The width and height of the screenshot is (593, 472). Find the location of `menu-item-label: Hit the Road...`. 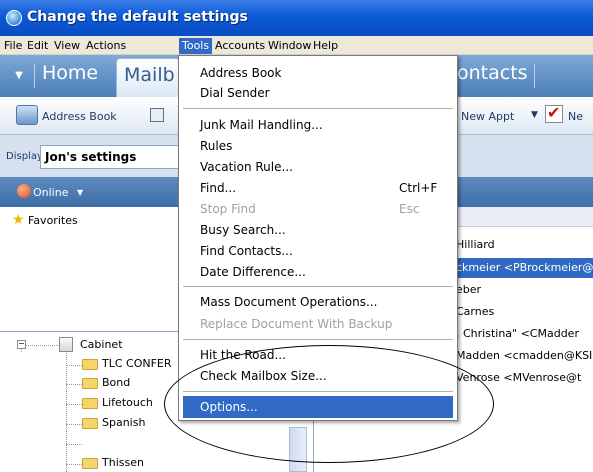

menu-item-label: Hit the Road... is located at coordinates (243, 355).